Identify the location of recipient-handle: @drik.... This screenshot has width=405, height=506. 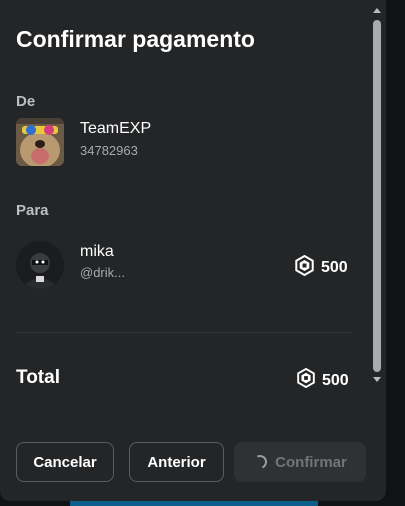
(102, 272).